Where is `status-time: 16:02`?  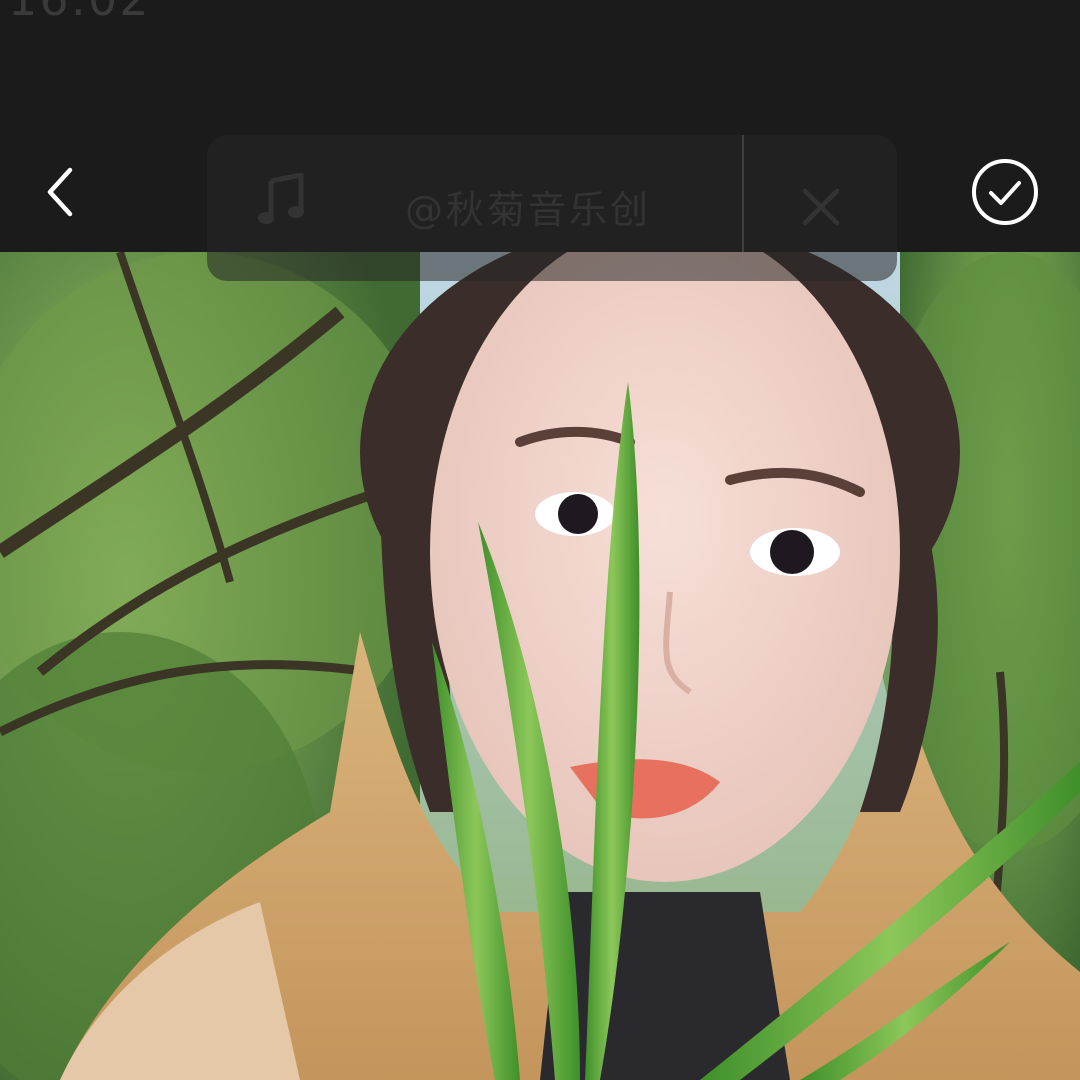
status-time: 16:02 is located at coordinates (79, 13).